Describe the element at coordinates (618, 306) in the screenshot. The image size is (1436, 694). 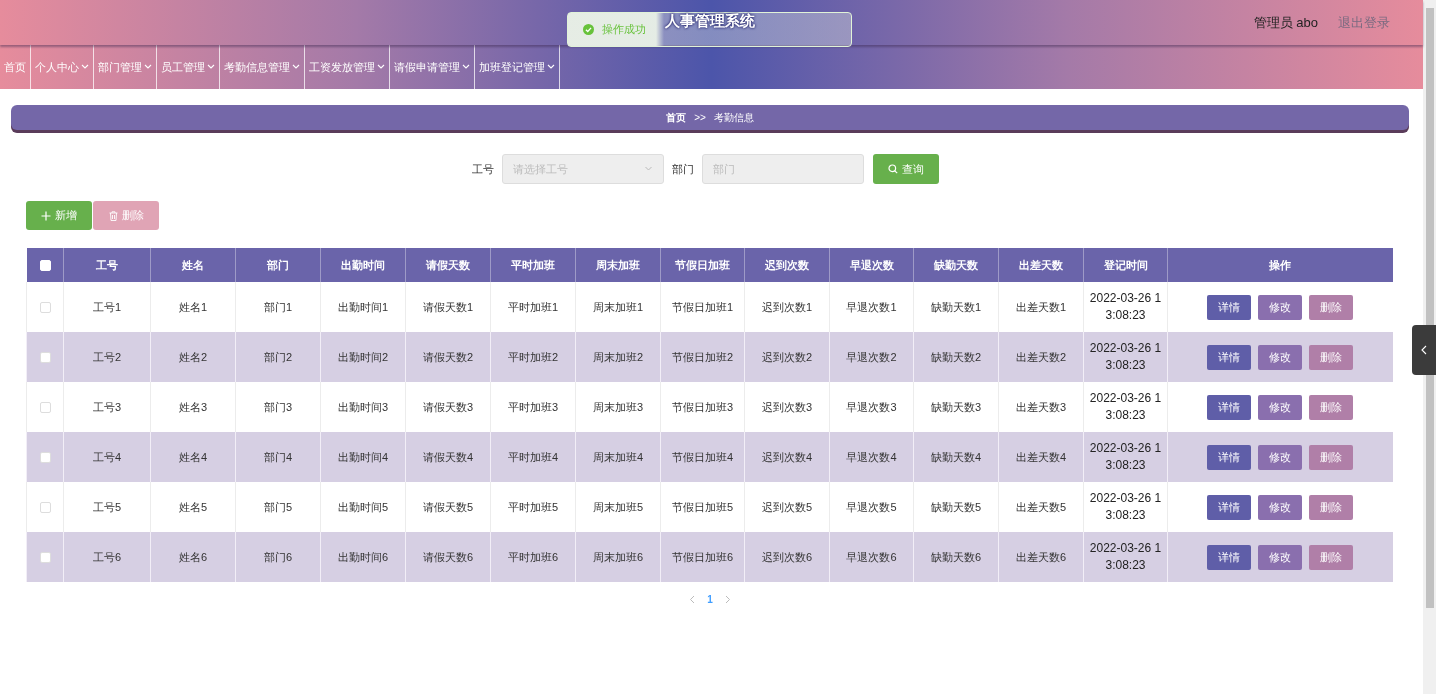
I see `table-cell: 周末加班1` at that location.